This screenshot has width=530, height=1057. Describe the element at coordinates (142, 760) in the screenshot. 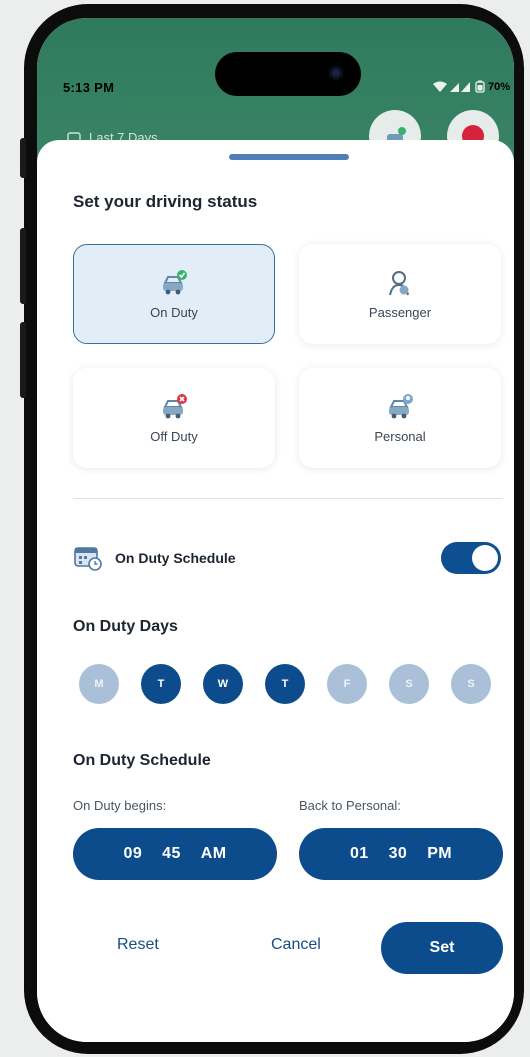

I see `schedule-title: On Duty Schedule` at that location.